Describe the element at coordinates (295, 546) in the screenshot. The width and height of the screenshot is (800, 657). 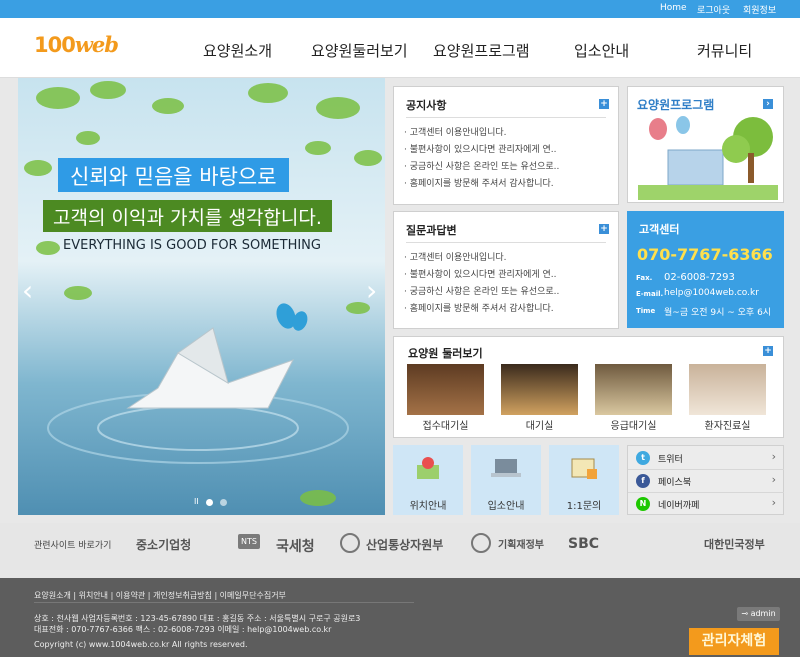
I see `partner-logo-nts: 국세청` at that location.